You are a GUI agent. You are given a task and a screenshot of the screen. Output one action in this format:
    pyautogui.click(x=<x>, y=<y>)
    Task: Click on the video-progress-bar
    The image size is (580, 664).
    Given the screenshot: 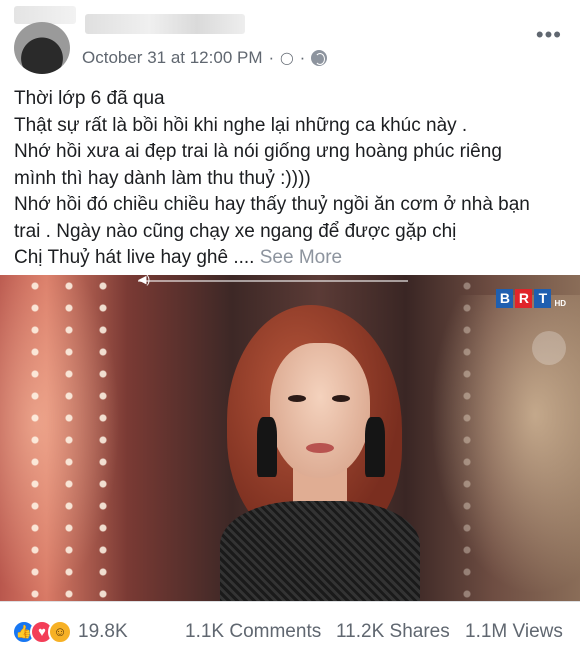 What is the action you would take?
    pyautogui.click(x=273, y=281)
    